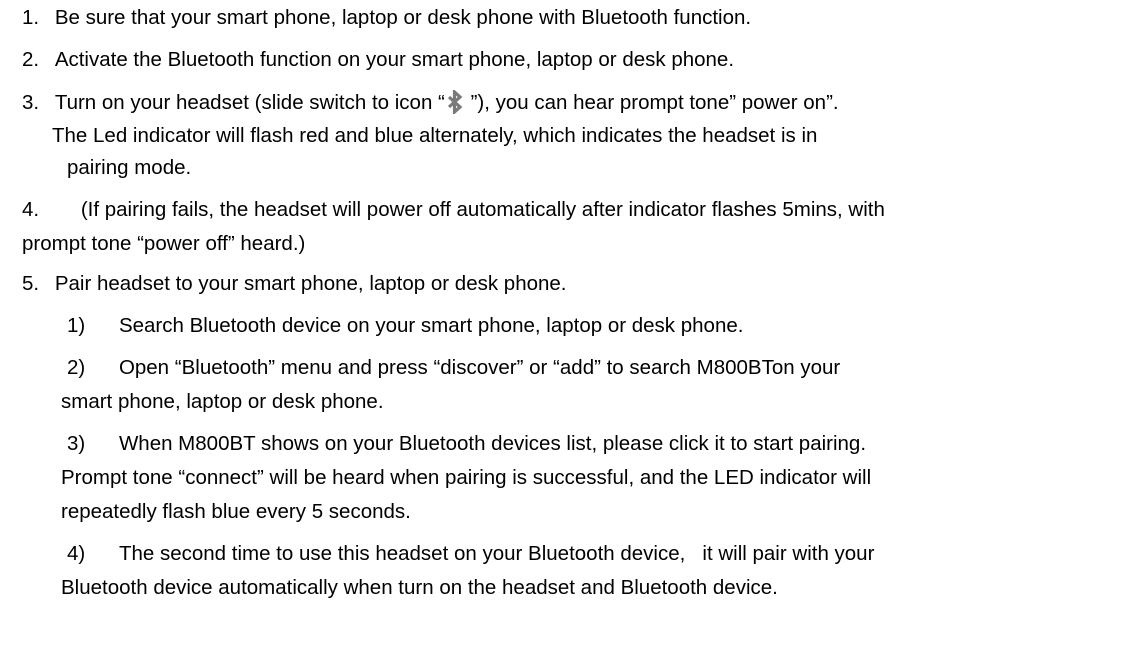  What do you see at coordinates (455, 102) in the screenshot?
I see `bluetooth-icon` at bounding box center [455, 102].